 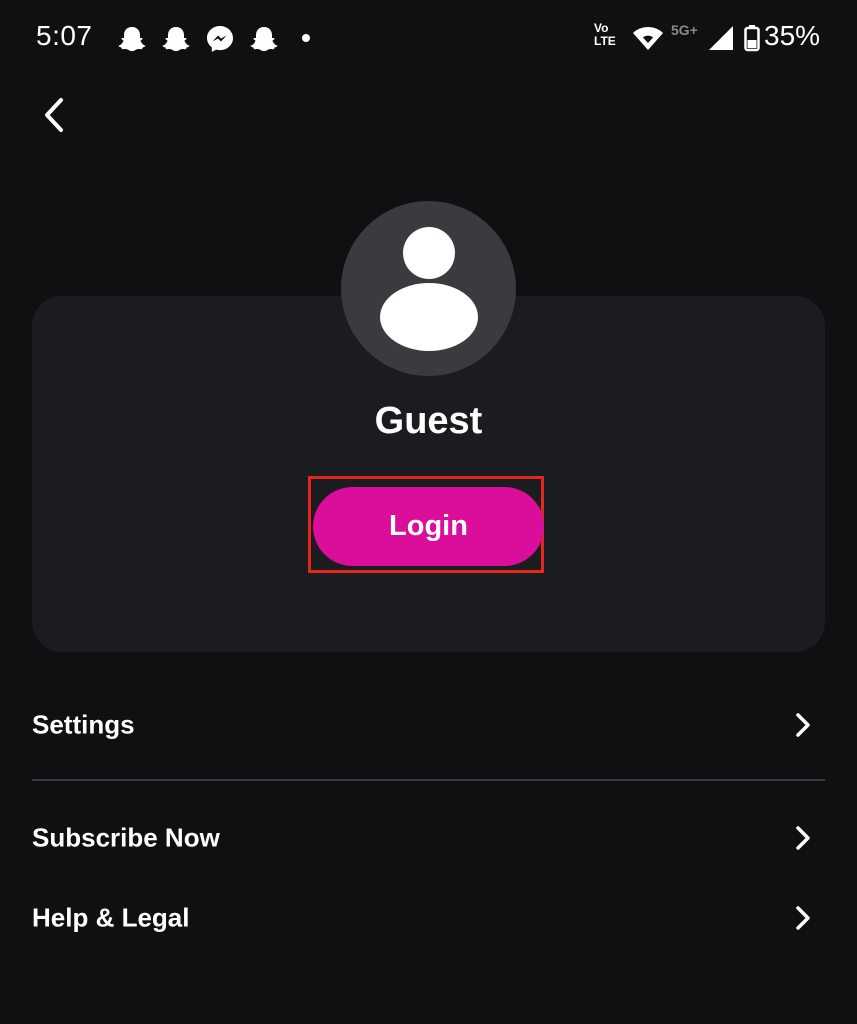 What do you see at coordinates (428, 725) in the screenshot?
I see `menu-item-settings: Settings` at bounding box center [428, 725].